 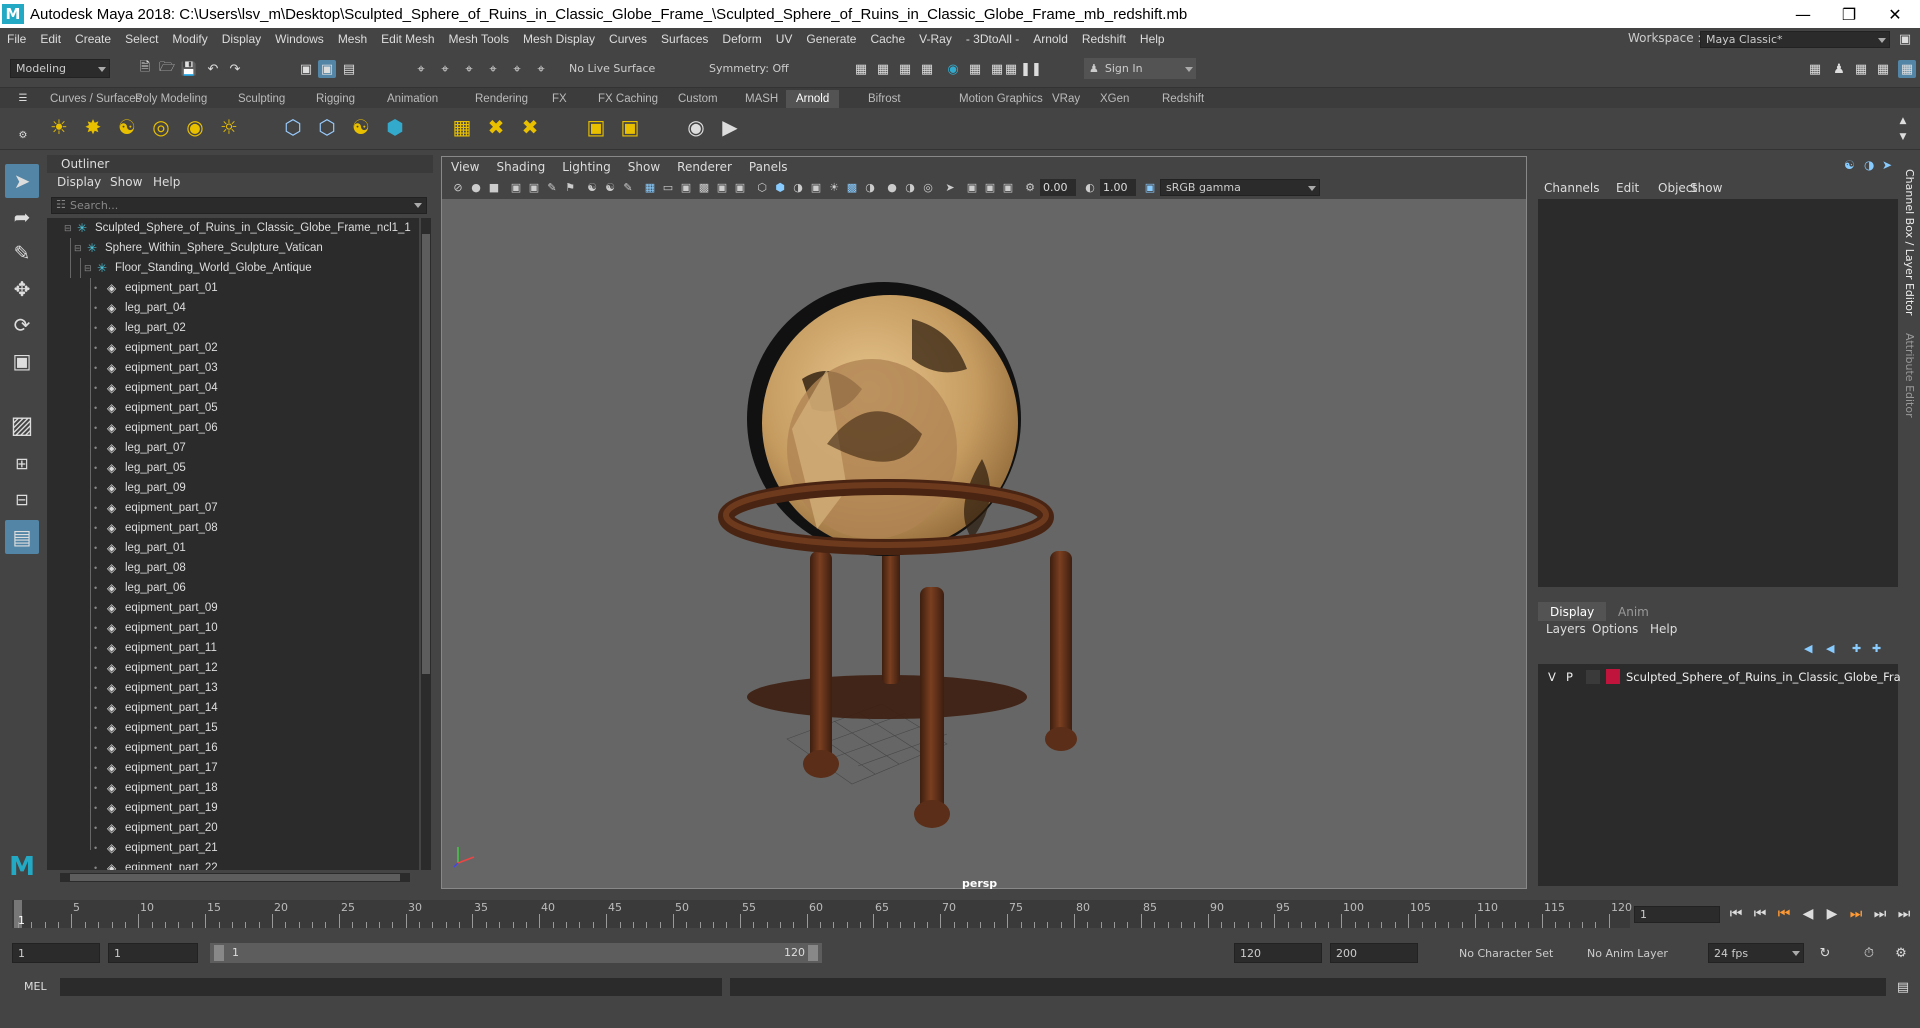 I want to click on shelf-scroll-down-icon: ▼, so click(x=1903, y=137).